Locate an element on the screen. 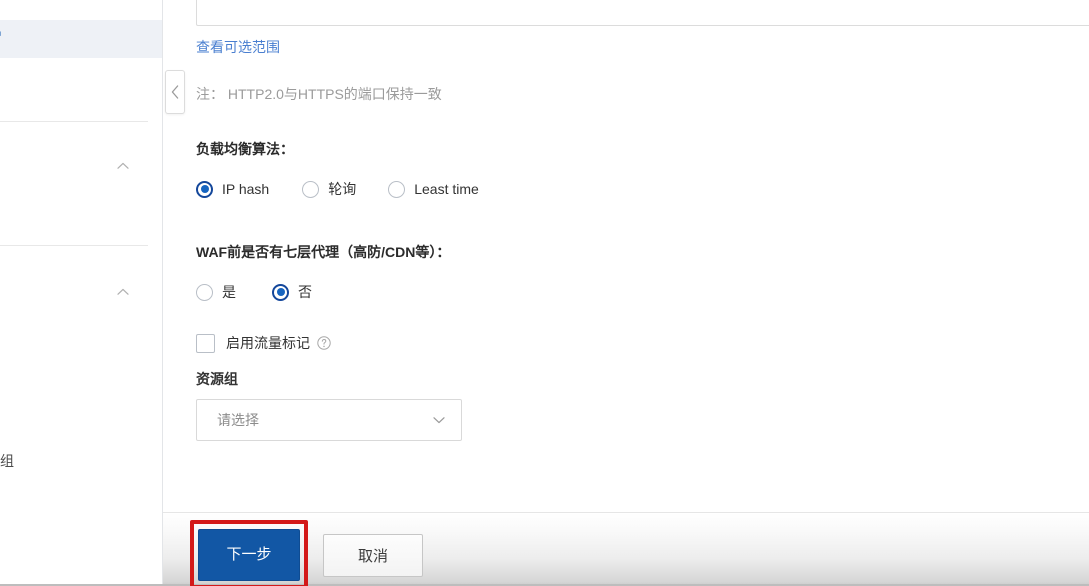 This screenshot has height=586, width=1089. port-note-text: 注： HTTP2.0与HTTPS的端口保持一致 is located at coordinates (319, 94).